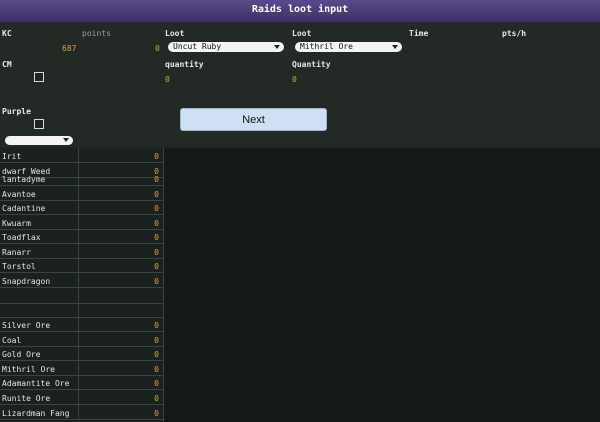 The width and height of the screenshot is (600, 422). I want to click on table-row: Ranarr 0, so click(81, 251).